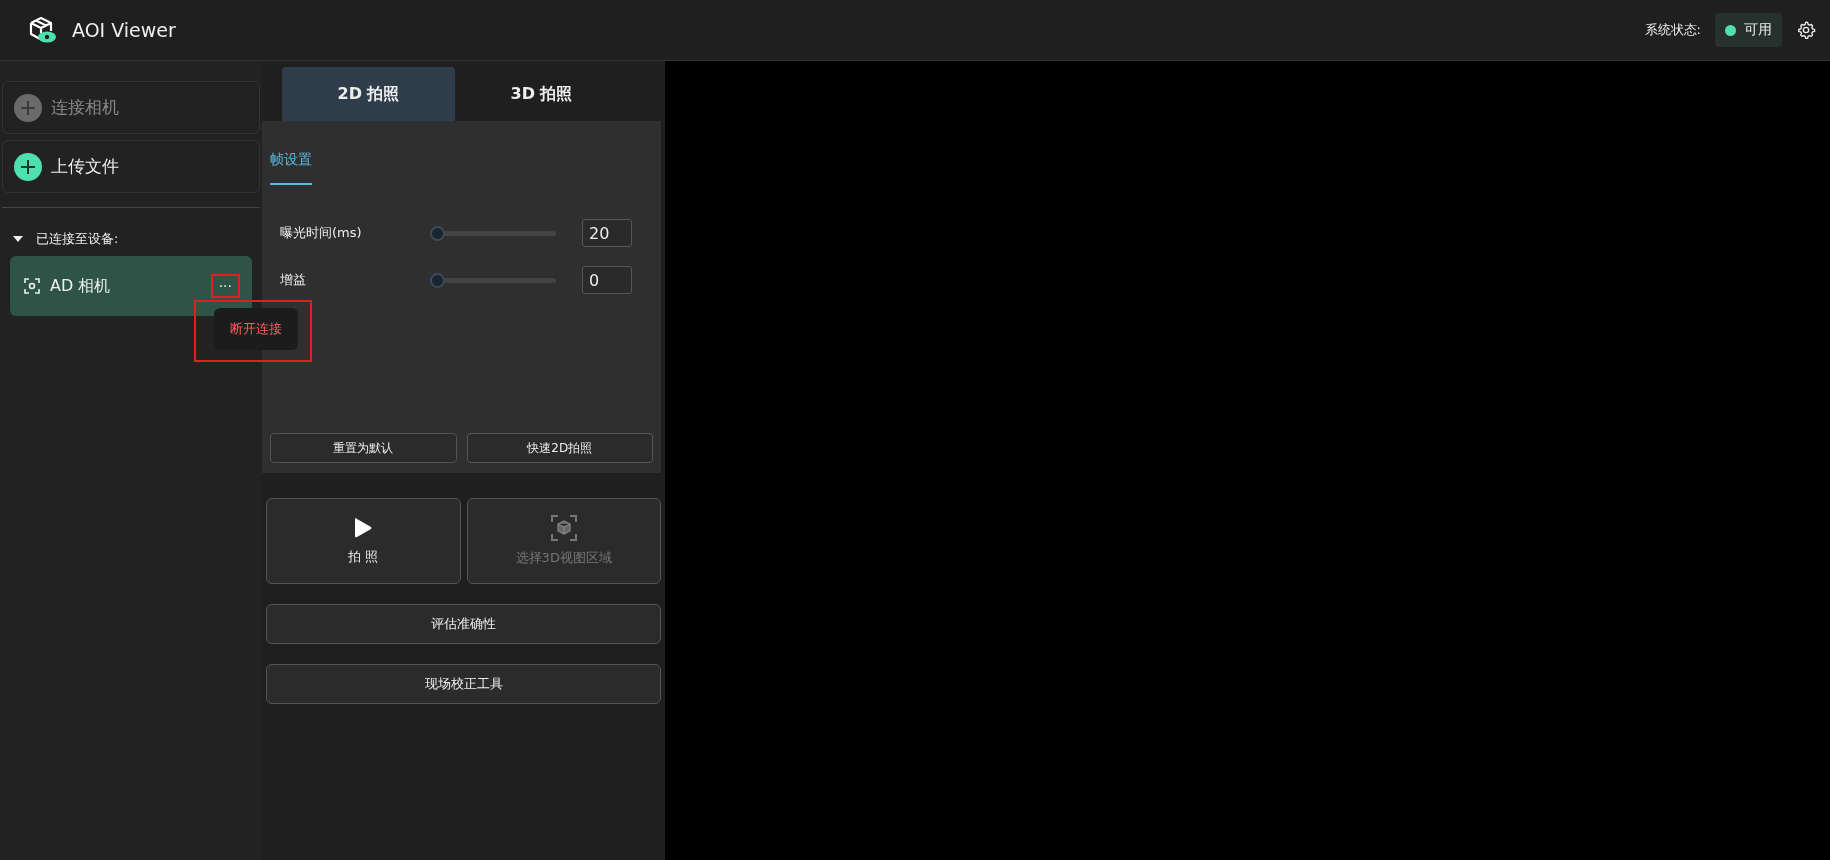 The width and height of the screenshot is (1830, 860). Describe the element at coordinates (293, 280) in the screenshot. I see `setting-label: 增益` at that location.